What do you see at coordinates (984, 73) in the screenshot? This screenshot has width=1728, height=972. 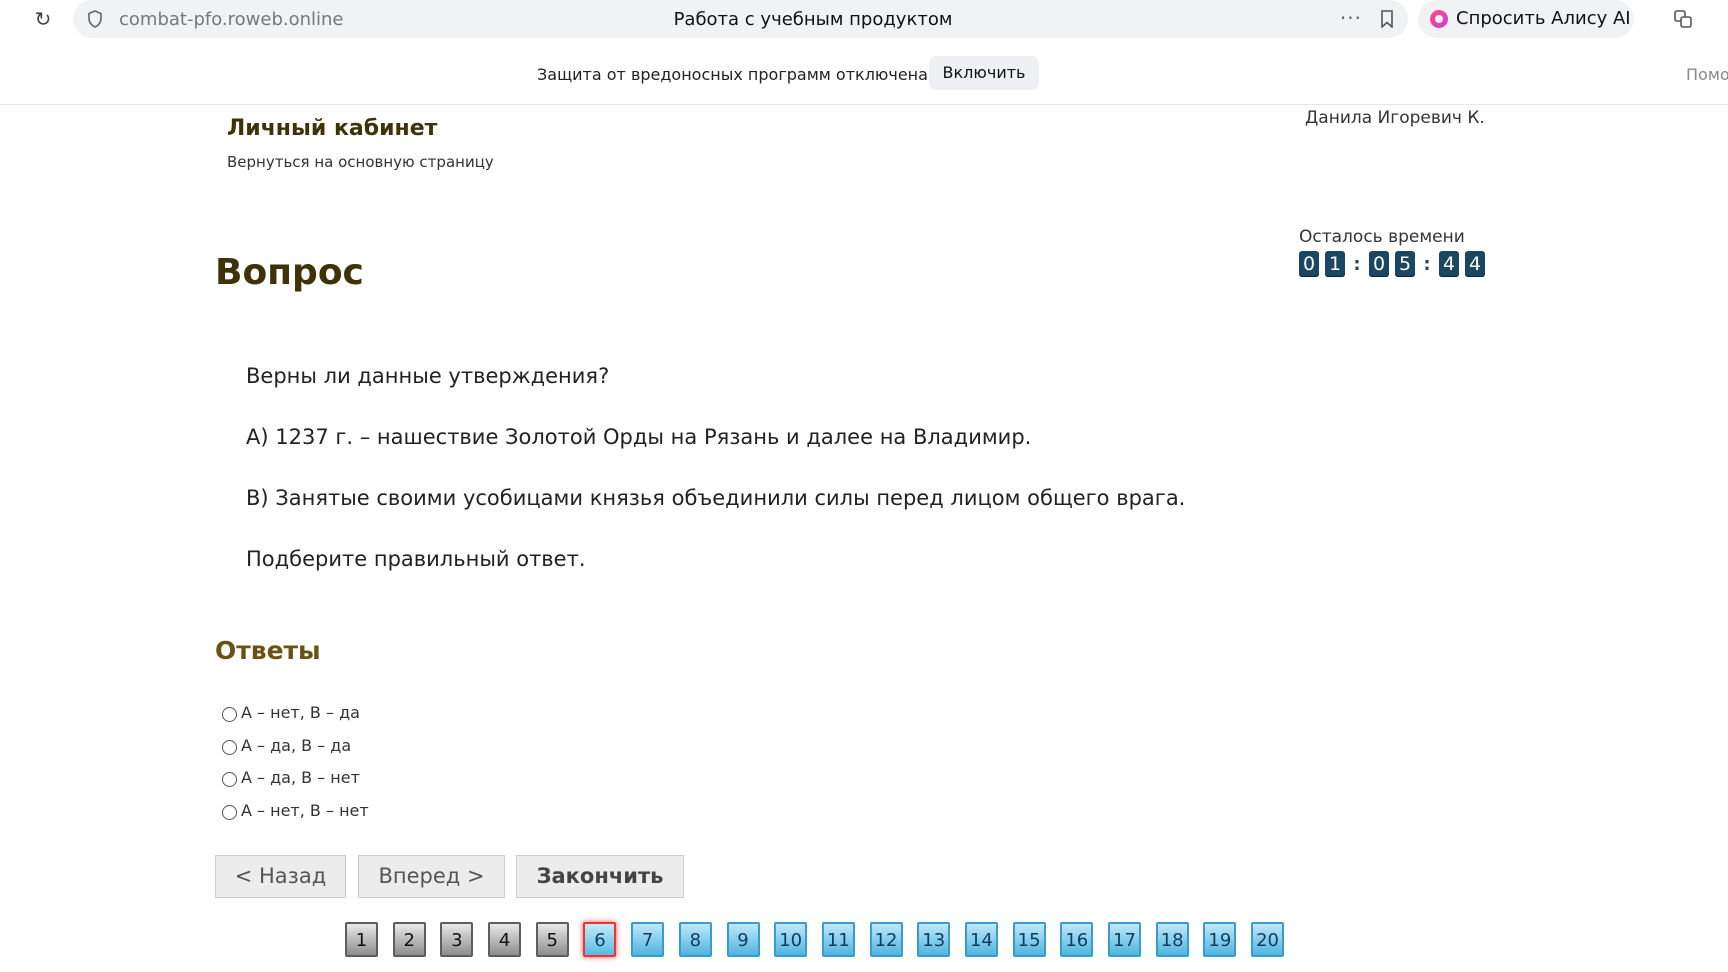 I see `enable-protection-button: Включить` at bounding box center [984, 73].